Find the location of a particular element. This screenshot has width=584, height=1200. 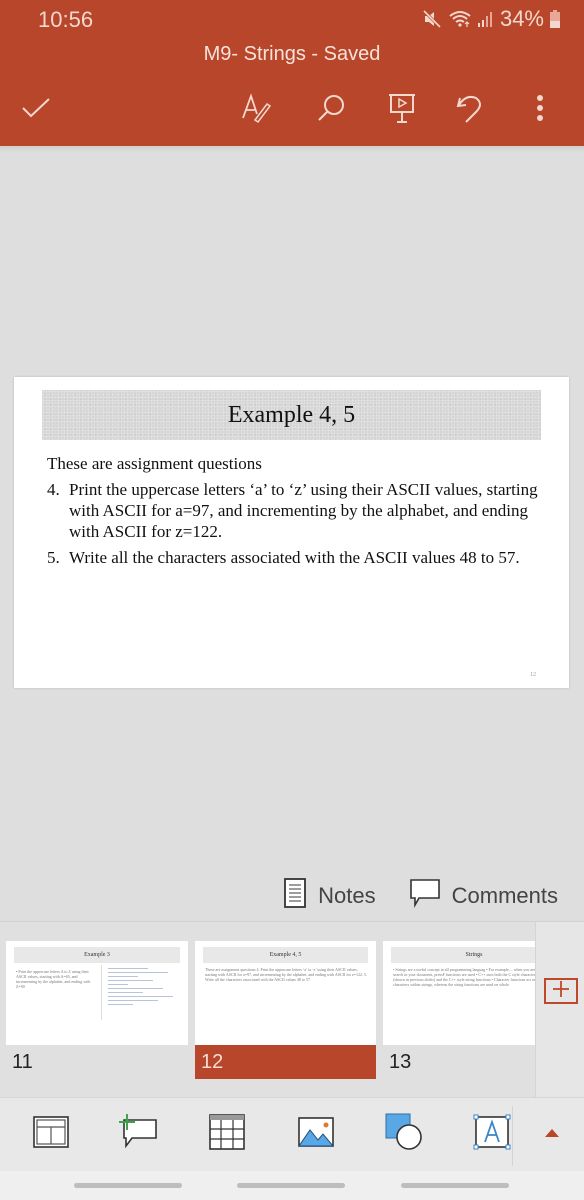

thumbnail-number: 12 is located at coordinates (285, 1062).